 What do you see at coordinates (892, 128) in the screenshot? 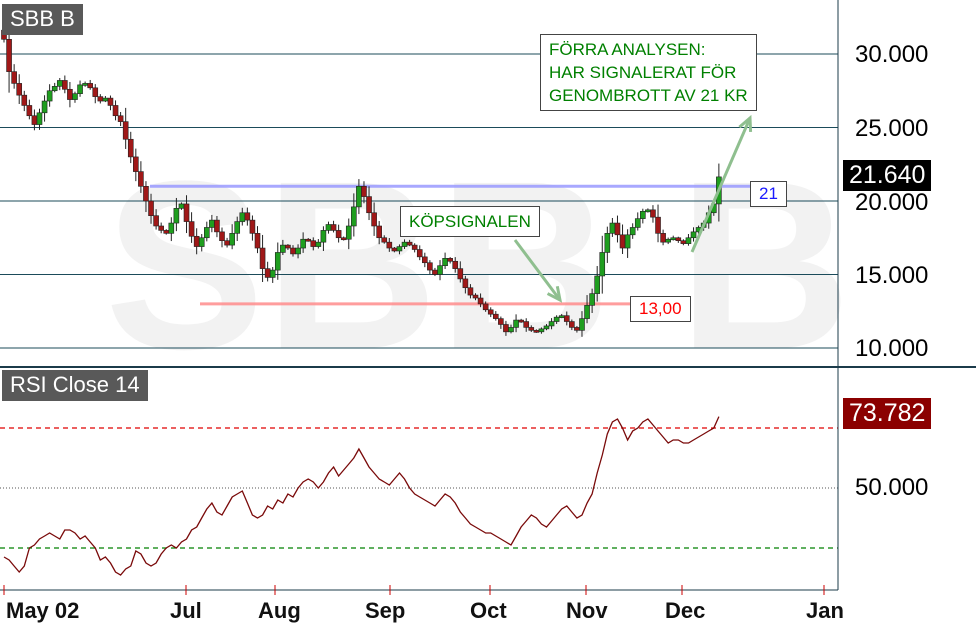
I see `y-tick-25000: 25.000` at bounding box center [892, 128].